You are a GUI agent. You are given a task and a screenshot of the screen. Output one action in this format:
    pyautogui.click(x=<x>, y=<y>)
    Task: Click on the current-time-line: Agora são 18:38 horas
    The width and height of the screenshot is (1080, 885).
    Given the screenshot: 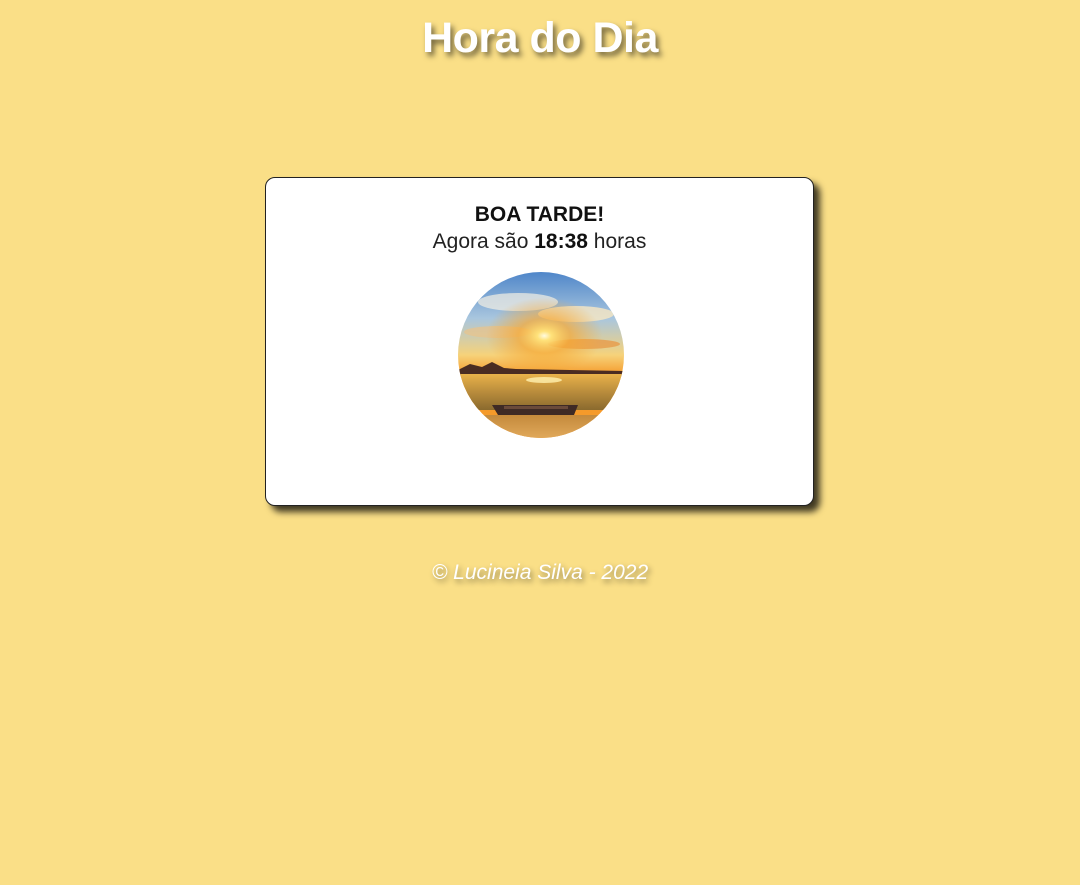 What is the action you would take?
    pyautogui.click(x=539, y=242)
    